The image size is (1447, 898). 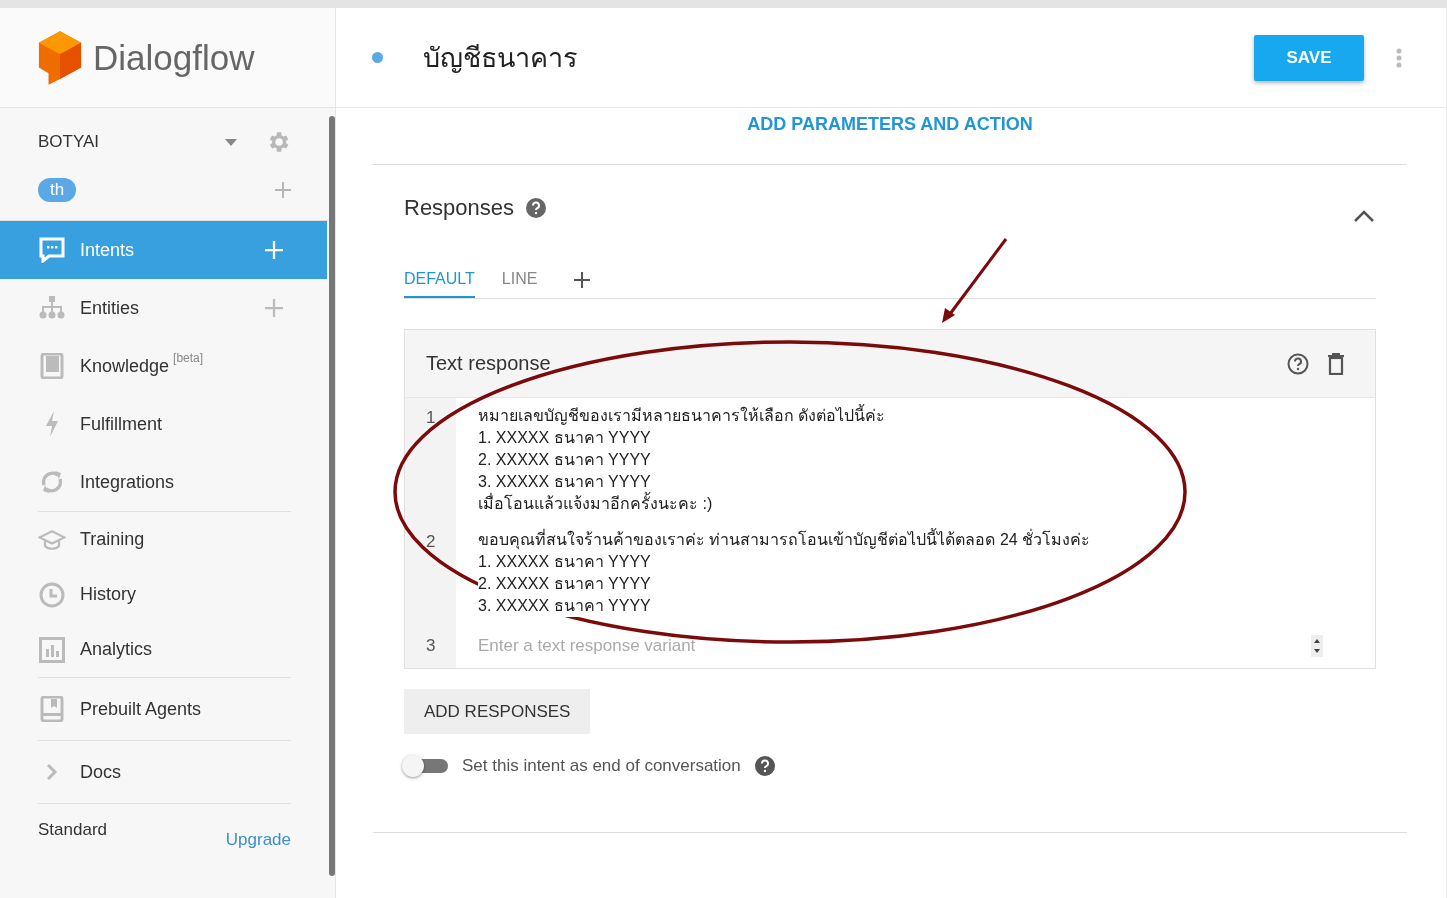 I want to click on collapse-icon, so click(x=1364, y=216).